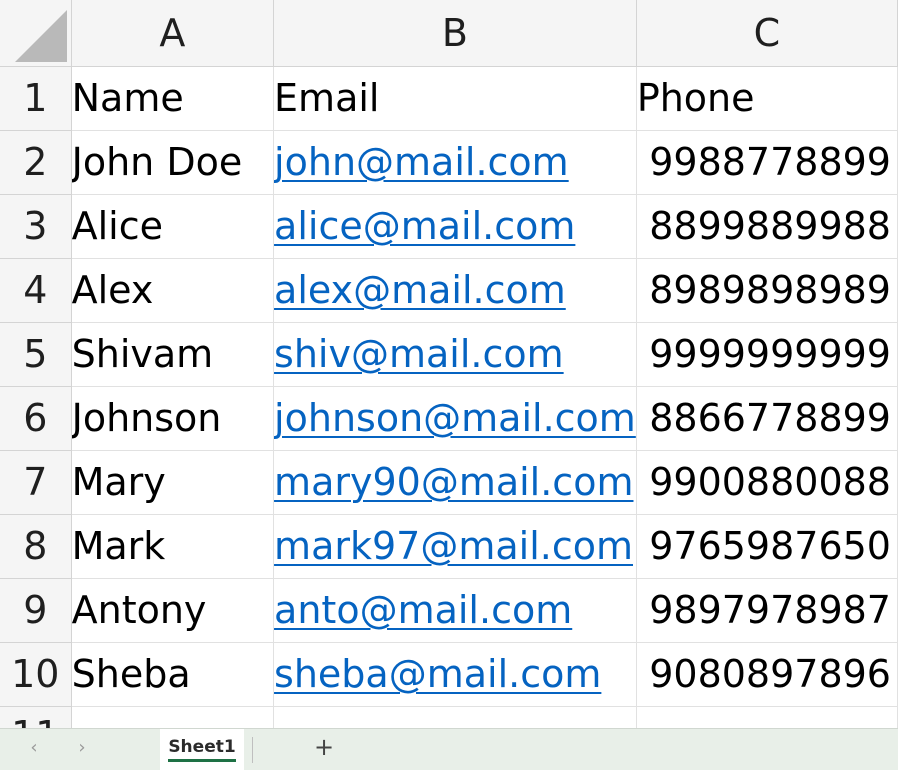 The height and width of the screenshot is (770, 898). Describe the element at coordinates (455, 98) in the screenshot. I see `cell-email: Email` at that location.